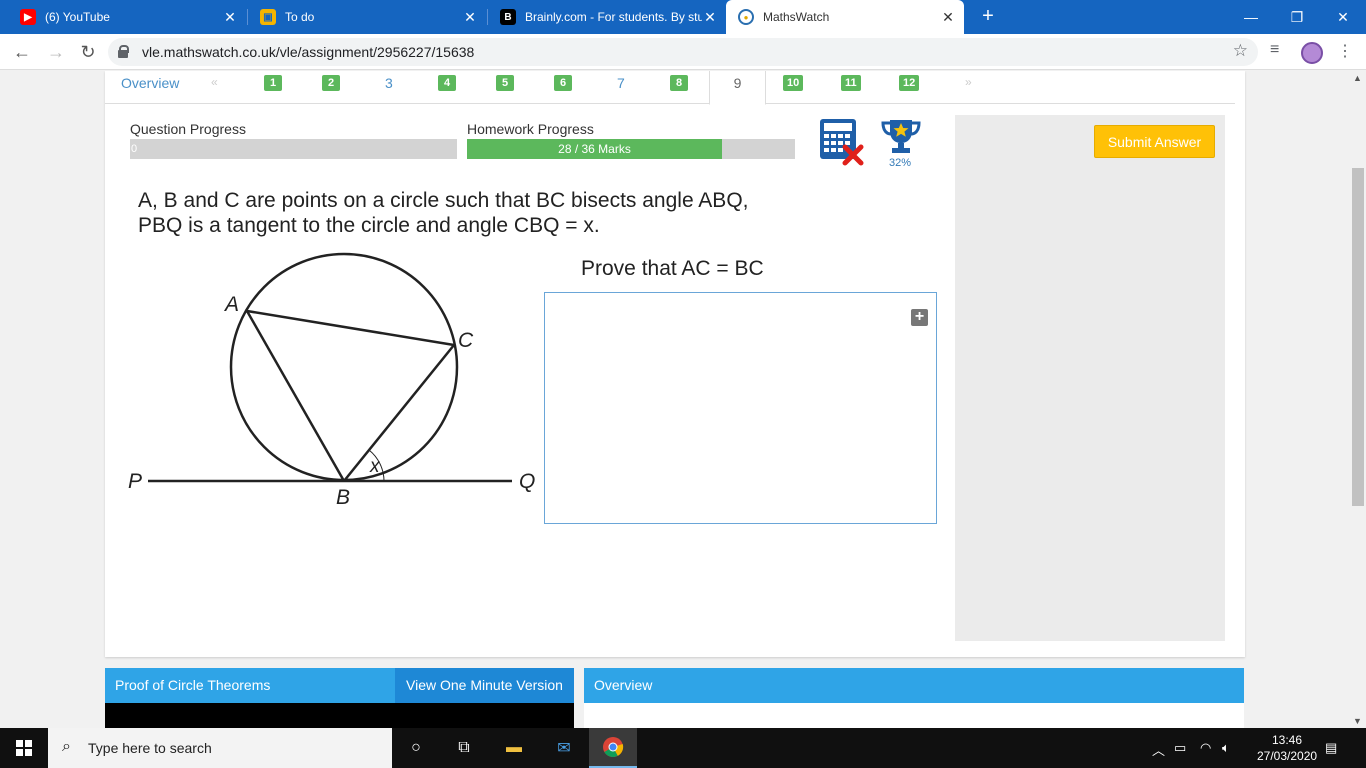 This screenshot has height=768, width=1366. What do you see at coordinates (1240, 51) in the screenshot?
I see `bookmark-star-icon: ☆` at bounding box center [1240, 51].